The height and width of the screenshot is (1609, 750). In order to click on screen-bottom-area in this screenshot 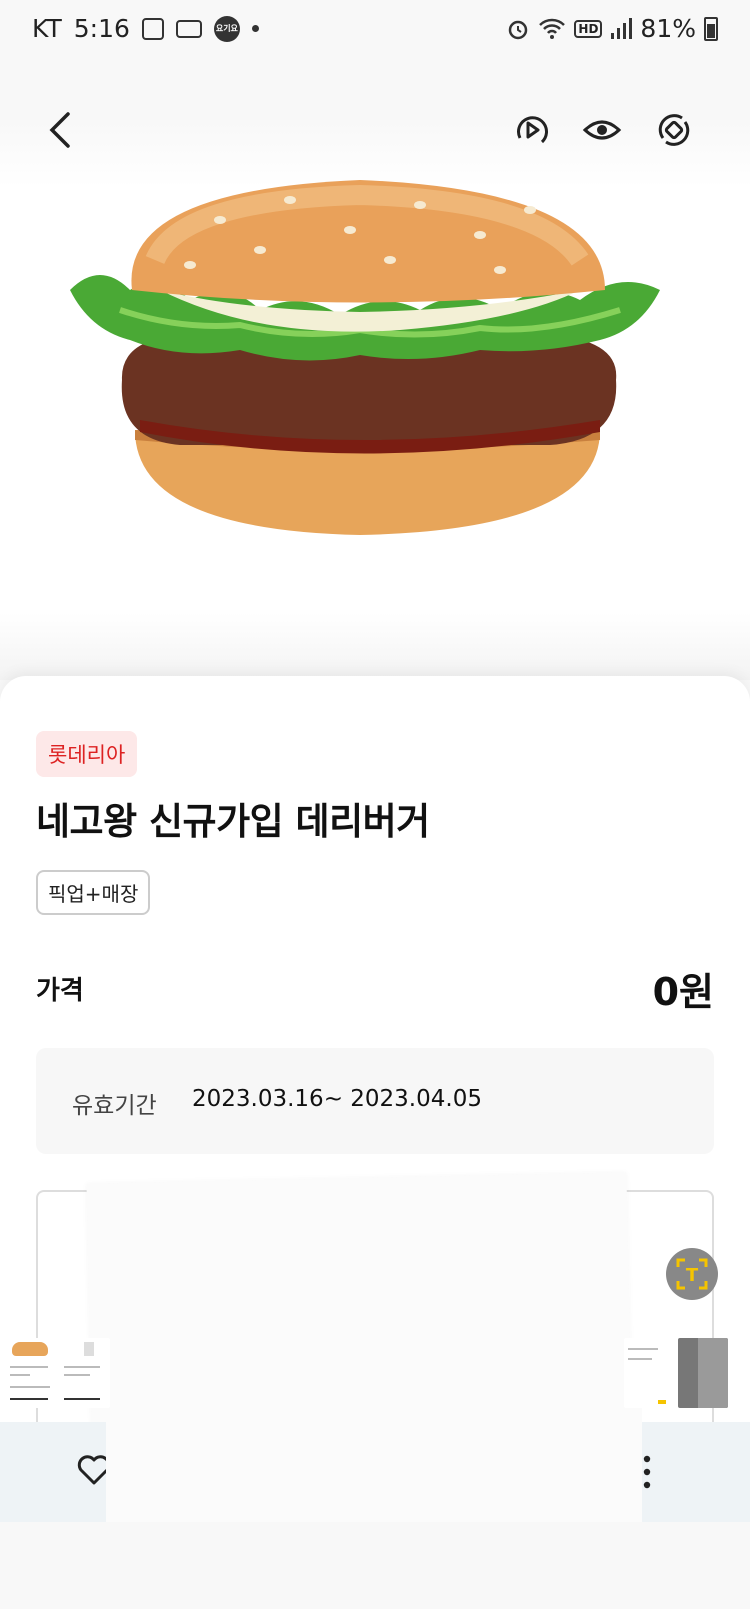, I will do `click(375, 1565)`.